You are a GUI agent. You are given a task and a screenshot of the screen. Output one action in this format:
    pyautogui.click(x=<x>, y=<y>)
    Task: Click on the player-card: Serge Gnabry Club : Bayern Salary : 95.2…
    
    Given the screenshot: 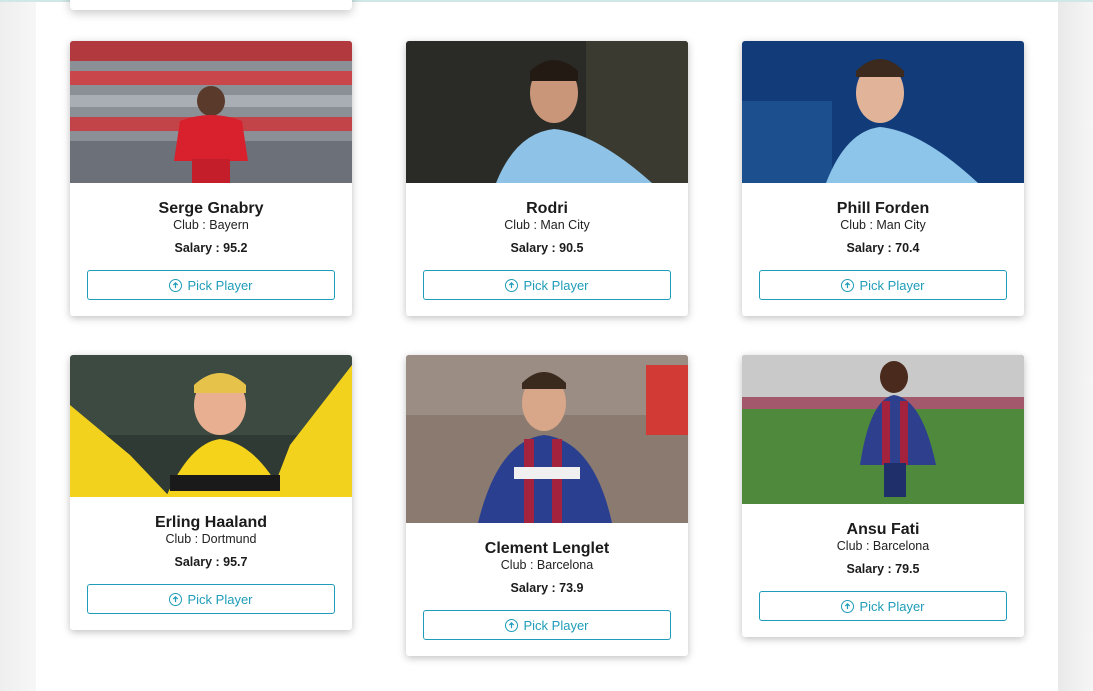 What is the action you would take?
    pyautogui.click(x=211, y=178)
    